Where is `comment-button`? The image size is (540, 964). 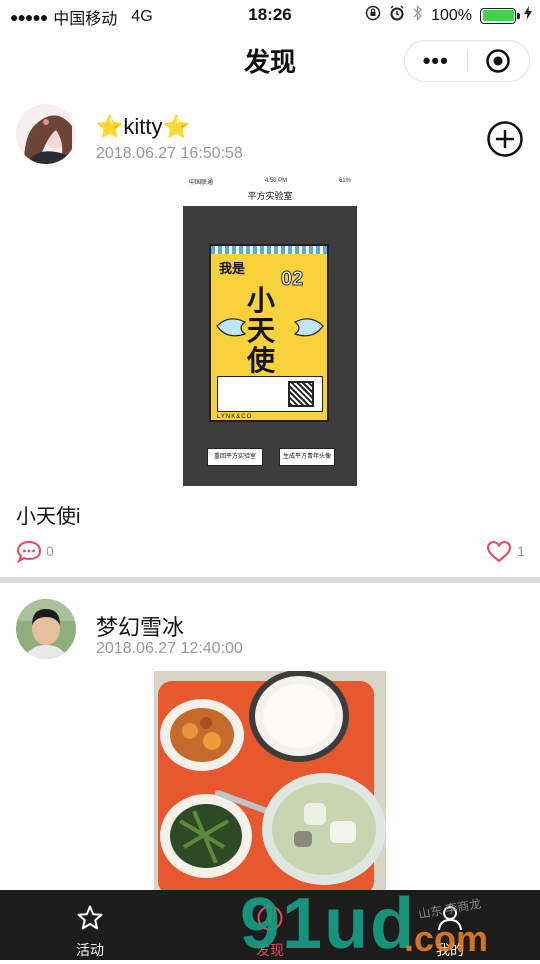 comment-button is located at coordinates (29, 552).